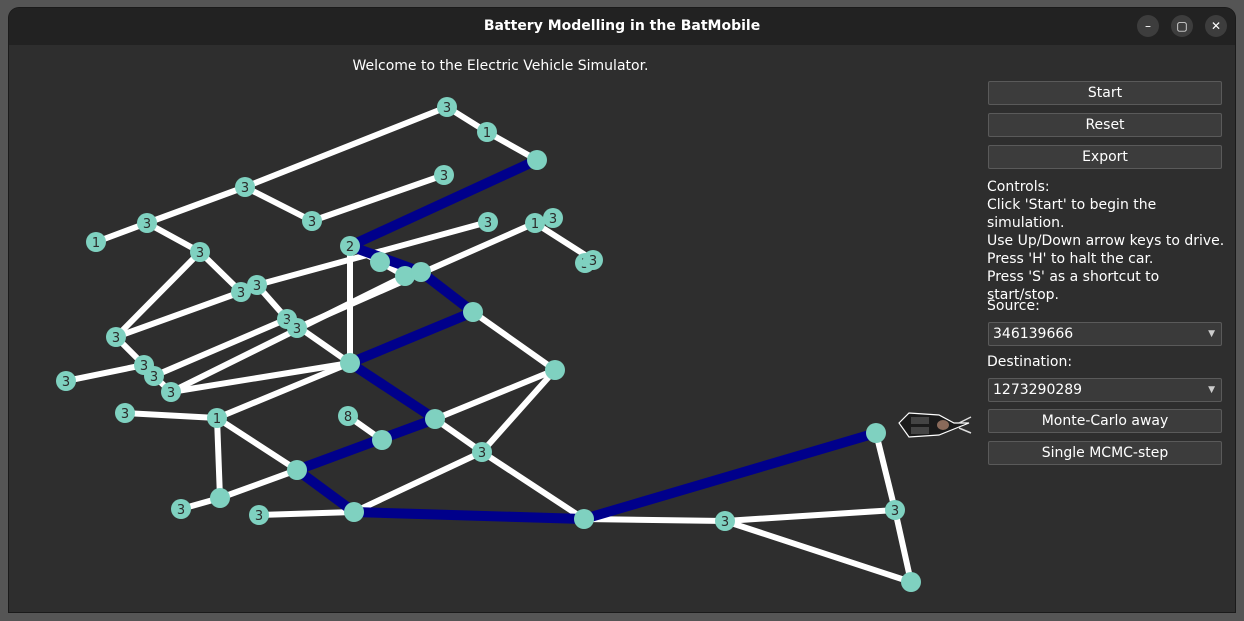 The width and height of the screenshot is (1244, 621). Describe the element at coordinates (1105, 453) in the screenshot. I see `mcmc-step-button: Single MCMC-step` at that location.